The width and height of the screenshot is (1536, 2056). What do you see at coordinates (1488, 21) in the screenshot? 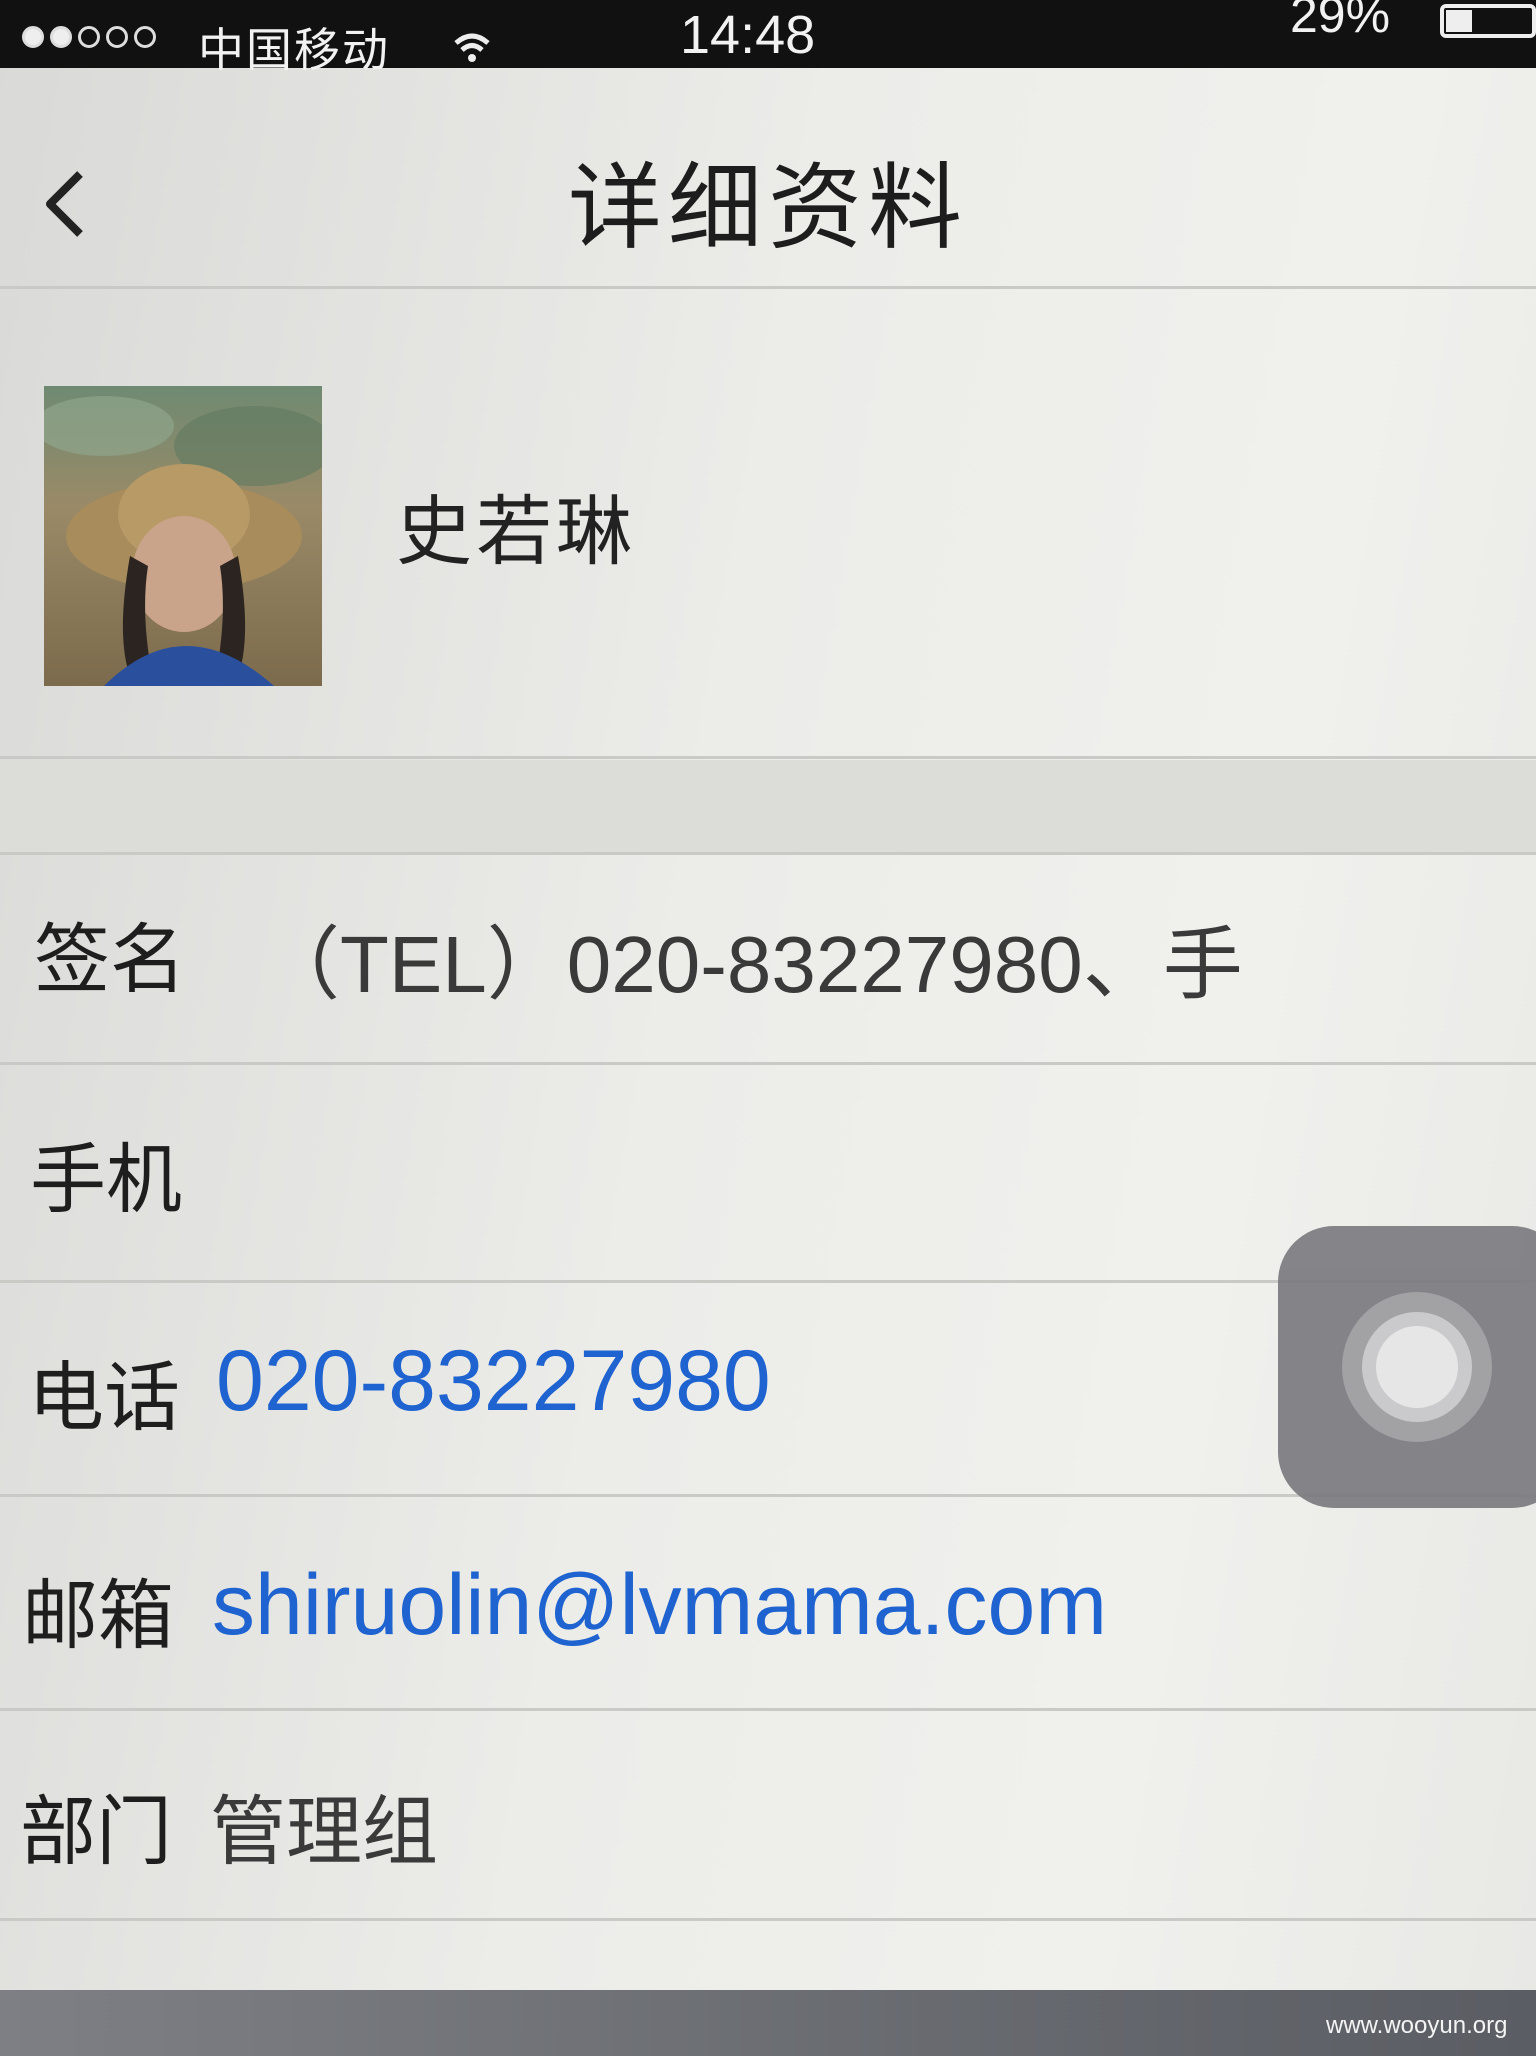
I see `battery-icon` at bounding box center [1488, 21].